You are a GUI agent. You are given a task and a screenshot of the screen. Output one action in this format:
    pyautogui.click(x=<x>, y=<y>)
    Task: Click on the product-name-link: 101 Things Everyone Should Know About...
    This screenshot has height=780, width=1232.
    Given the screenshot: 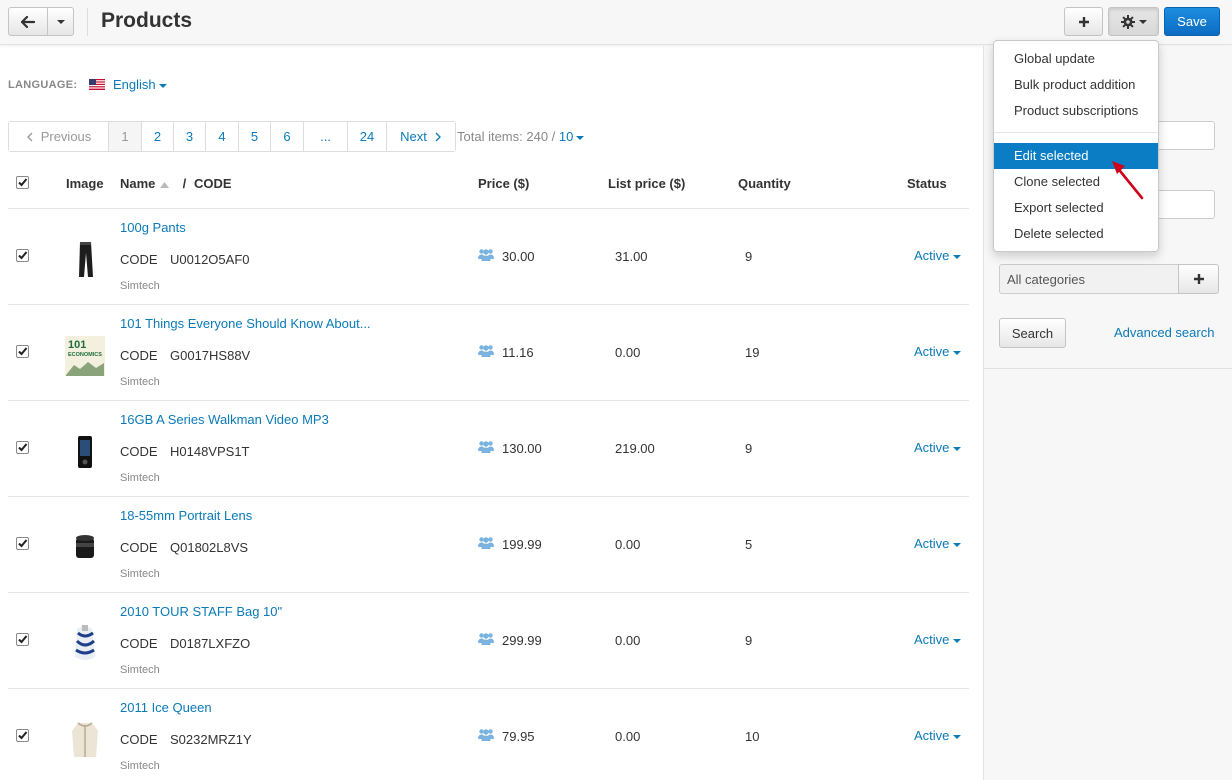 What is the action you would take?
    pyautogui.click(x=245, y=323)
    